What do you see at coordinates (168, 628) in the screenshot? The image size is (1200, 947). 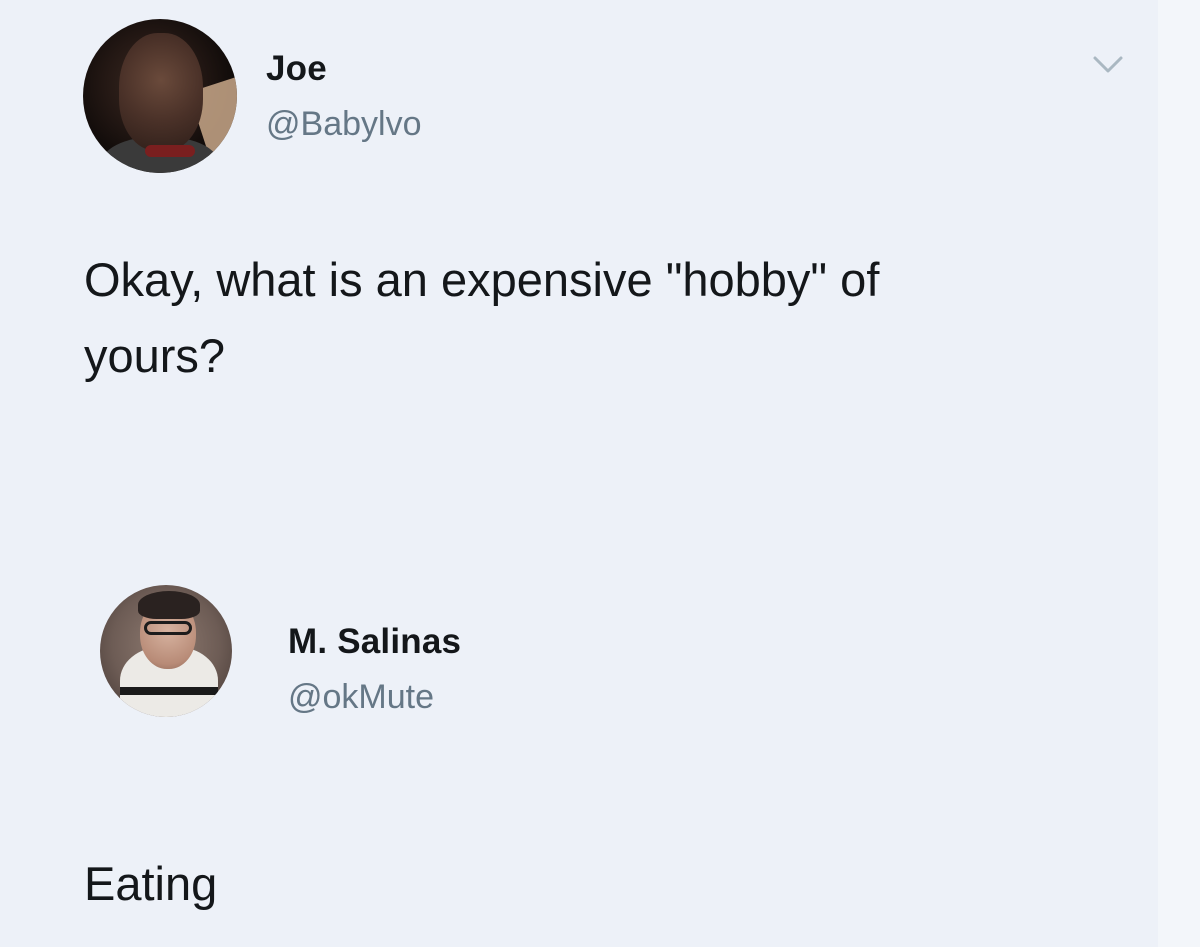 I see `avatar-glasses` at bounding box center [168, 628].